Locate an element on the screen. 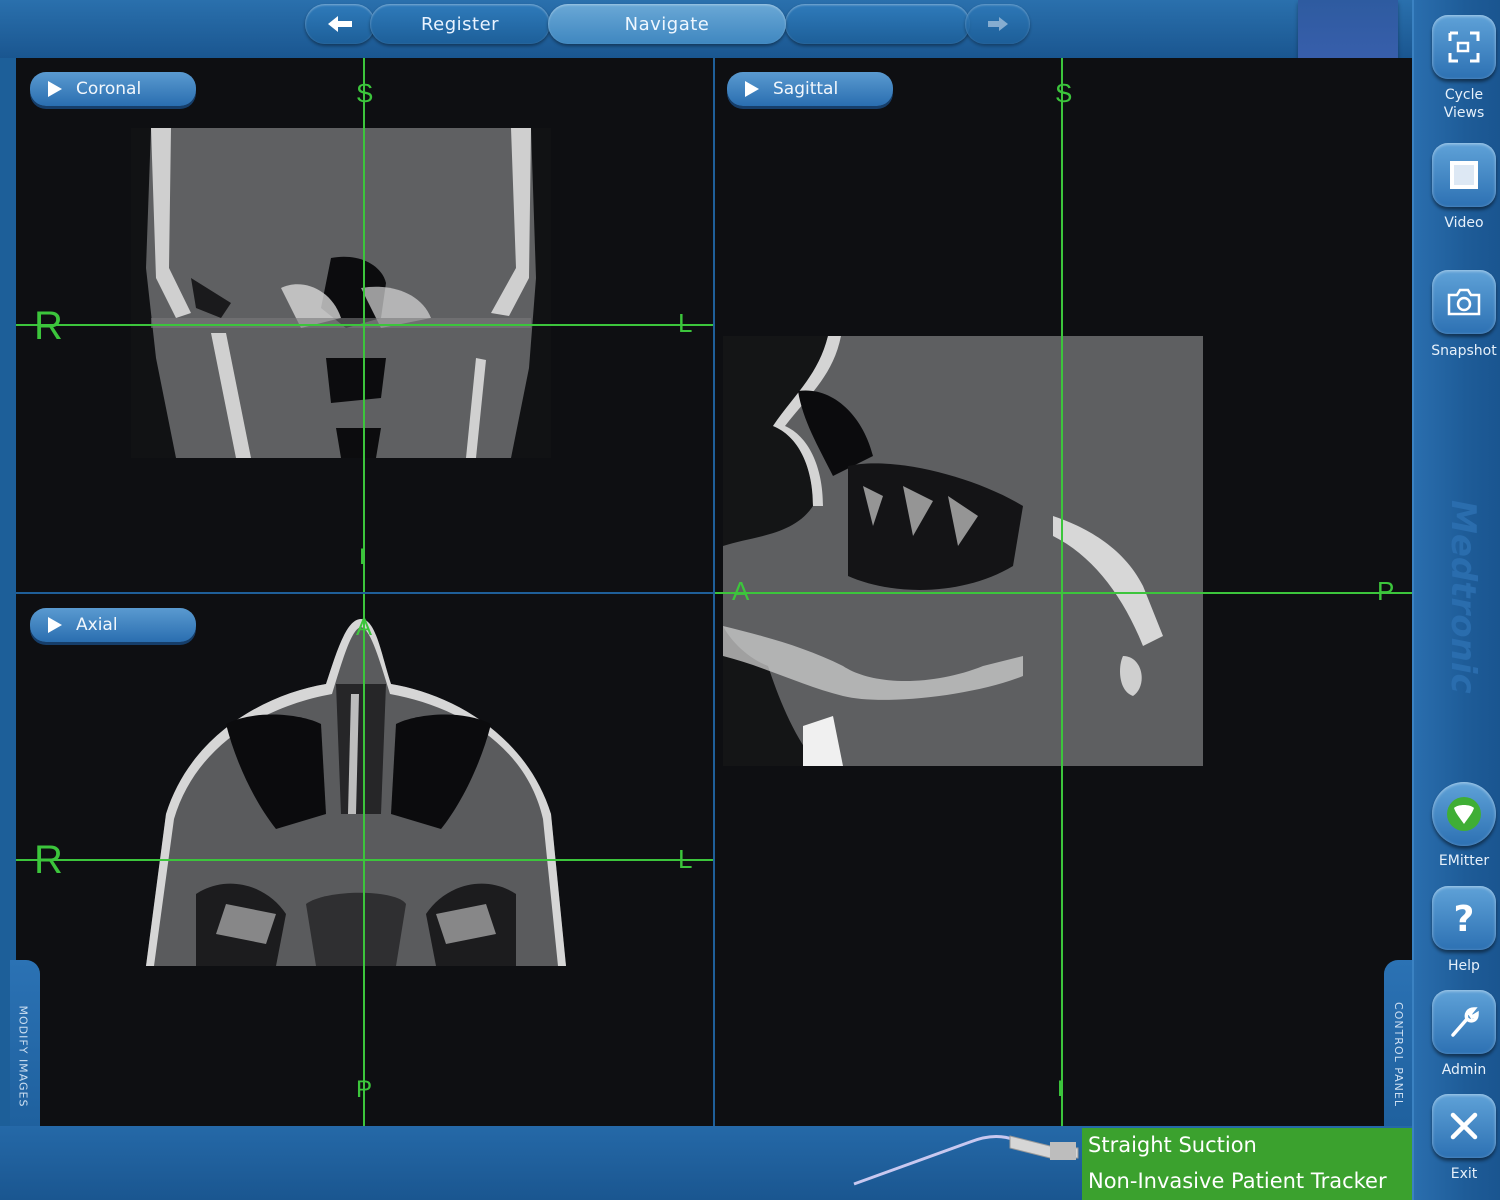  tab-navigate: Navigate is located at coordinates (667, 24).